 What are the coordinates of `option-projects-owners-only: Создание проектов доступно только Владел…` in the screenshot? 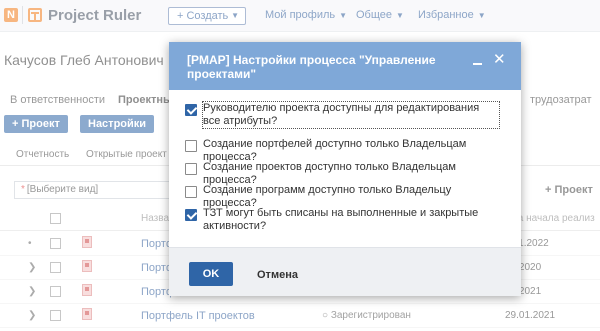 It's located at (344, 173).